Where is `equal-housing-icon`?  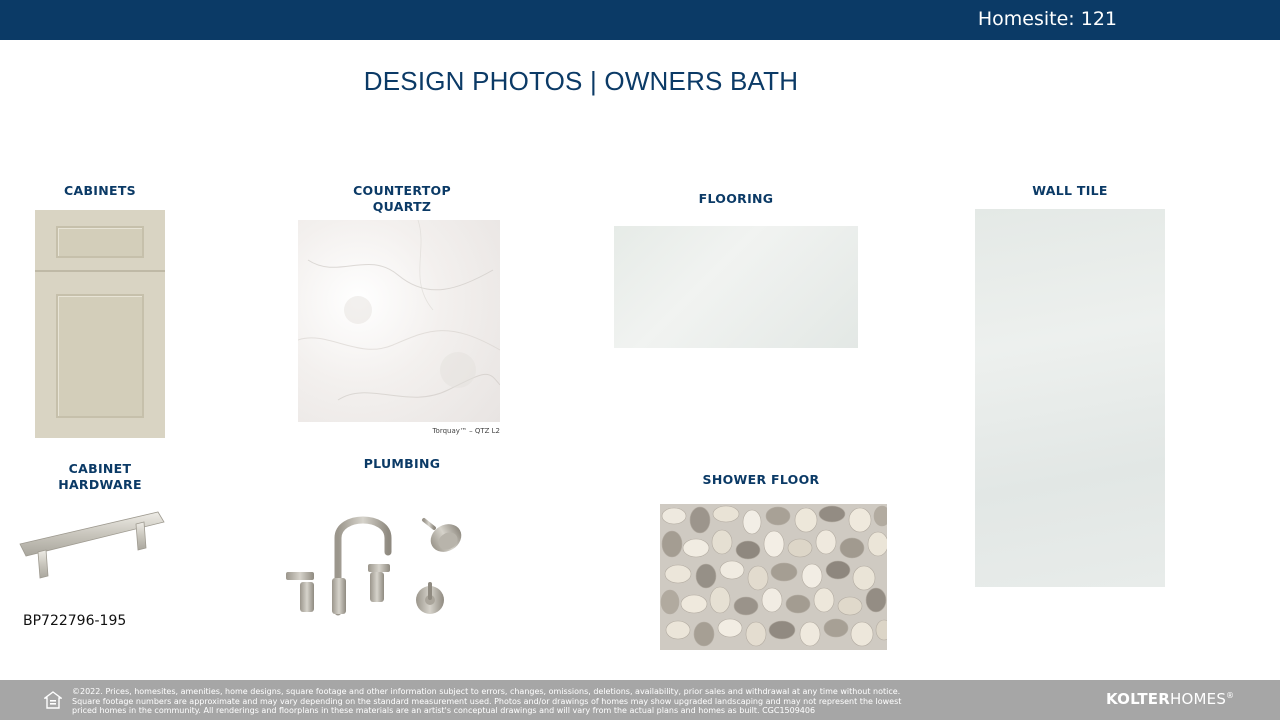 equal-housing-icon is located at coordinates (53, 700).